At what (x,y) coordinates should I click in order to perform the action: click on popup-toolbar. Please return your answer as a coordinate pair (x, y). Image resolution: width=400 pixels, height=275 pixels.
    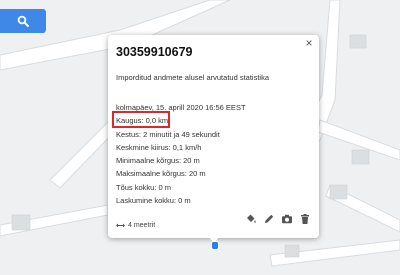
    Looking at the image, I should click on (278, 218).